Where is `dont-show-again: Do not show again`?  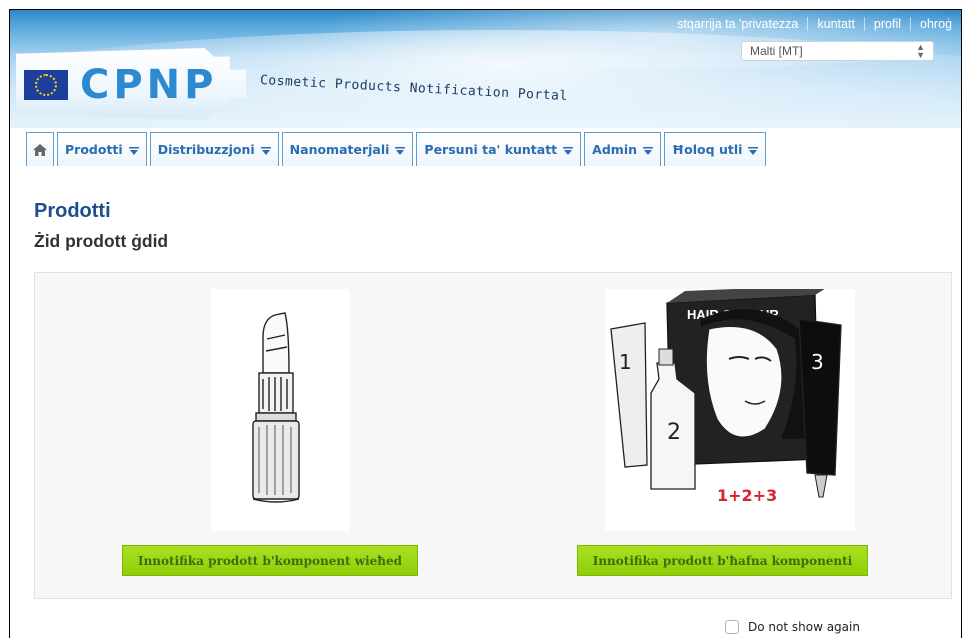 dont-show-again: Do not show again is located at coordinates (792, 627).